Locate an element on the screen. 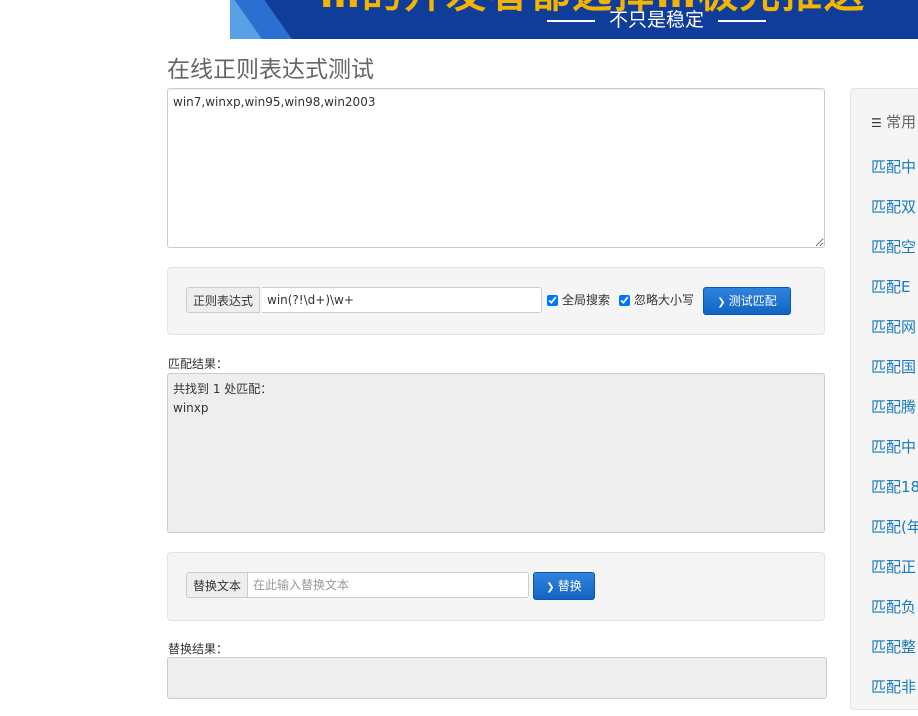 The width and height of the screenshot is (918, 716). page-title: 在线正则表达式测试 is located at coordinates (270, 70).